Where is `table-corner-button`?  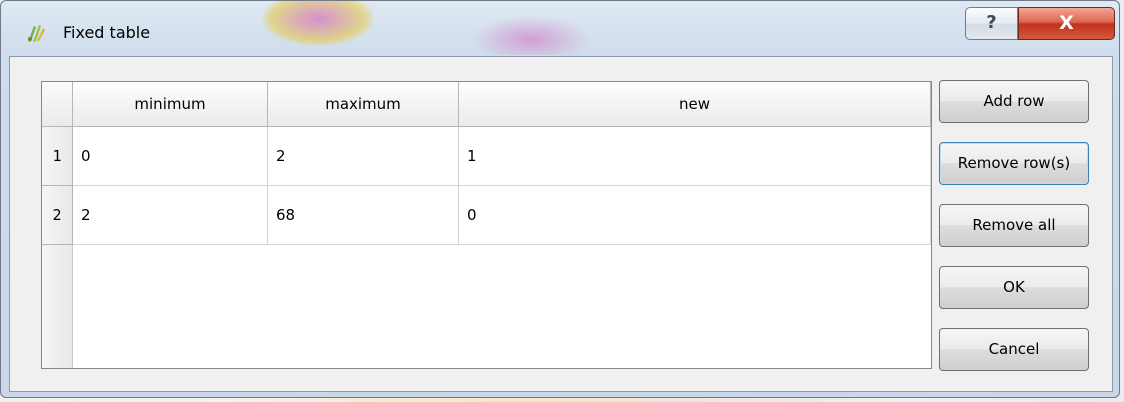
table-corner-button is located at coordinates (57, 104).